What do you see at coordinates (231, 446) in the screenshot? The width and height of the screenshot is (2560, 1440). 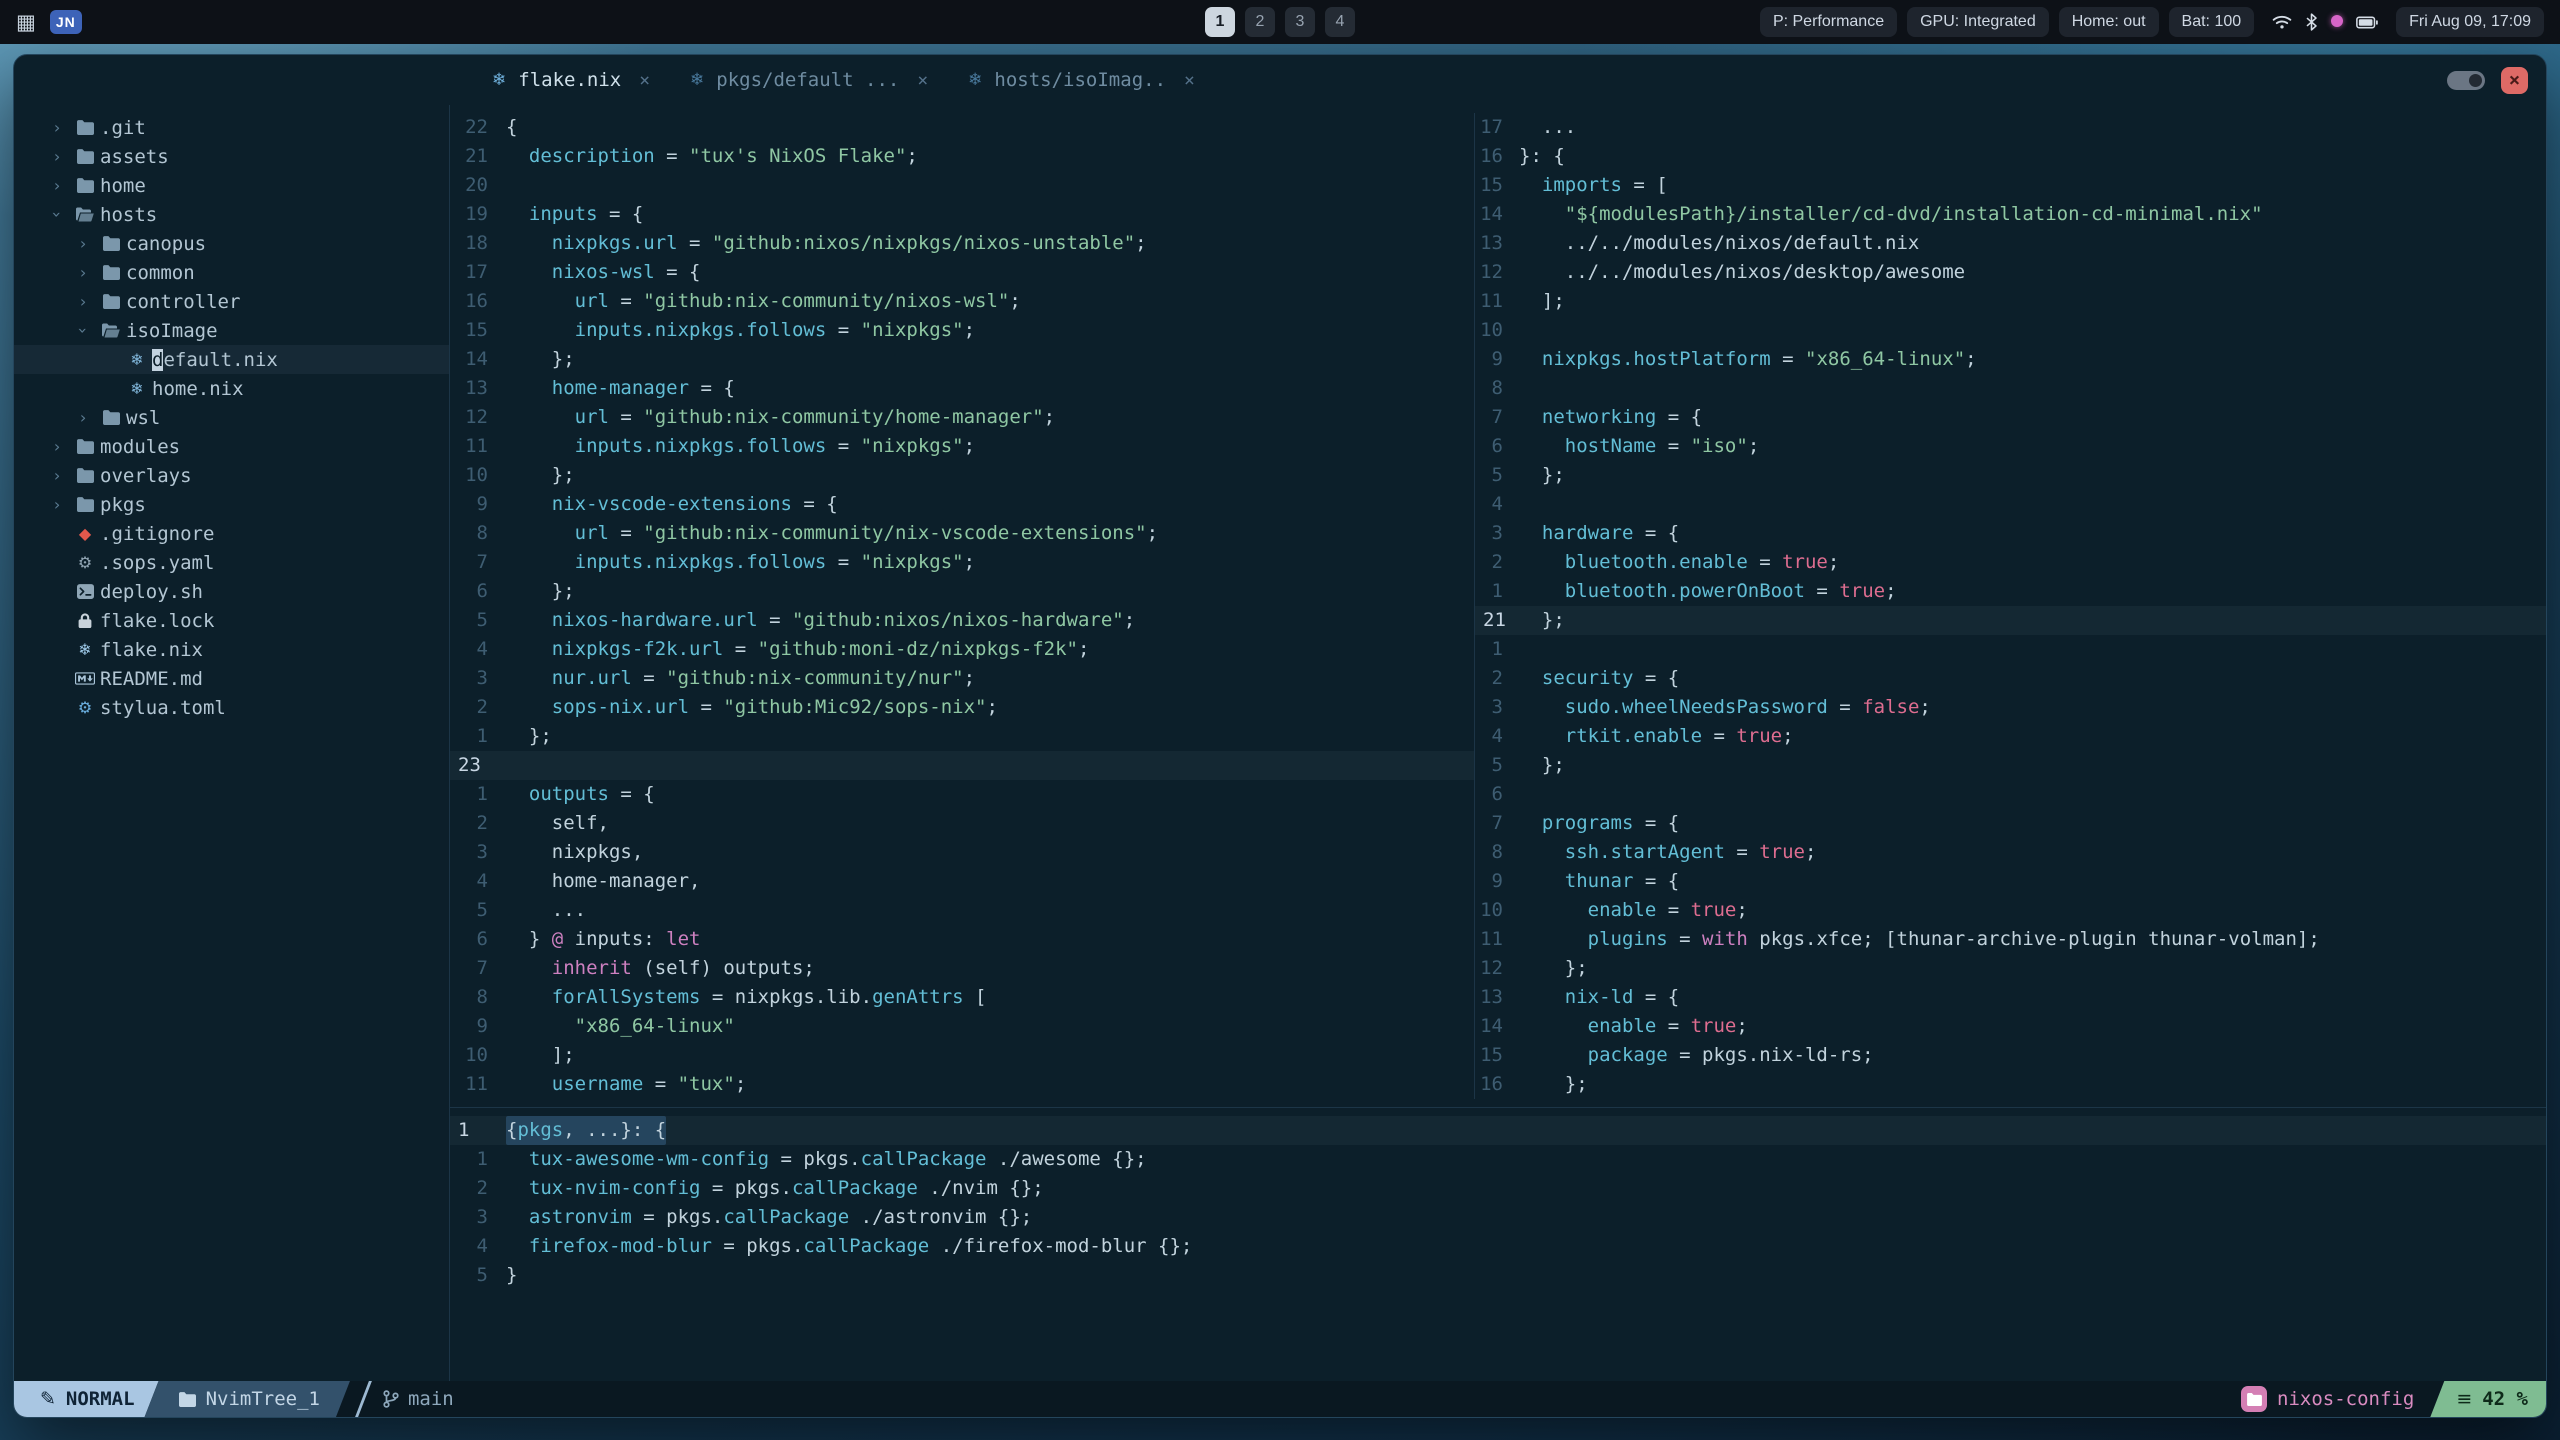 I see `tree-item-modules: › modules` at bounding box center [231, 446].